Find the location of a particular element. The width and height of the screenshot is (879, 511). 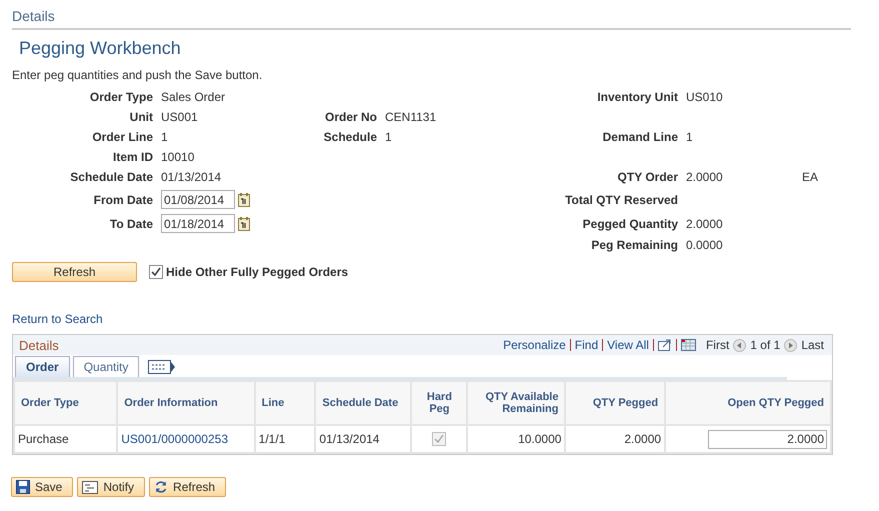

pager-range: 1 of 1 is located at coordinates (765, 345).